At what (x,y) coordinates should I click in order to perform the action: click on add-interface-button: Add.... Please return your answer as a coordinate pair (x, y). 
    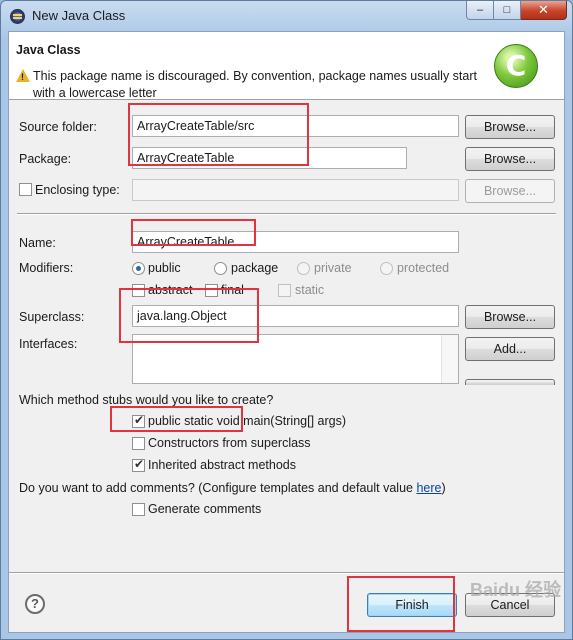
    Looking at the image, I should click on (510, 349).